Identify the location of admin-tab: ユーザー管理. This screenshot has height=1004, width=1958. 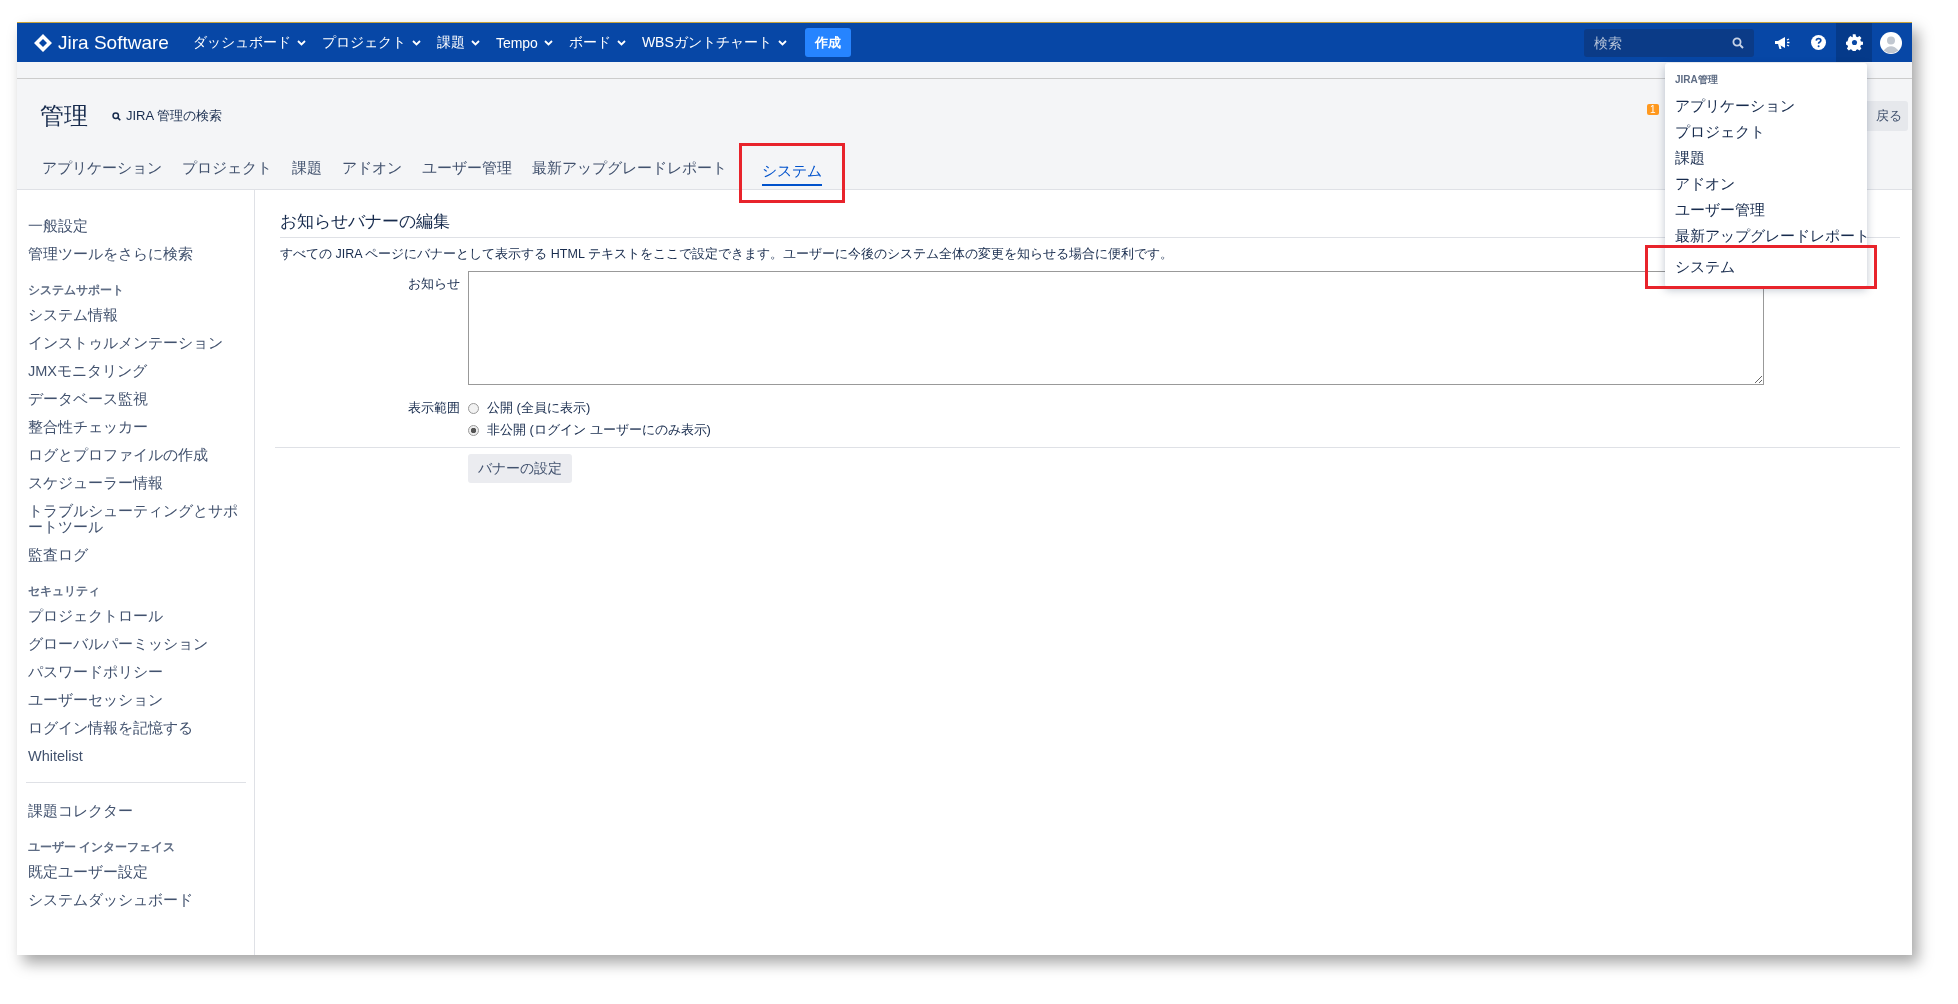
(467, 170).